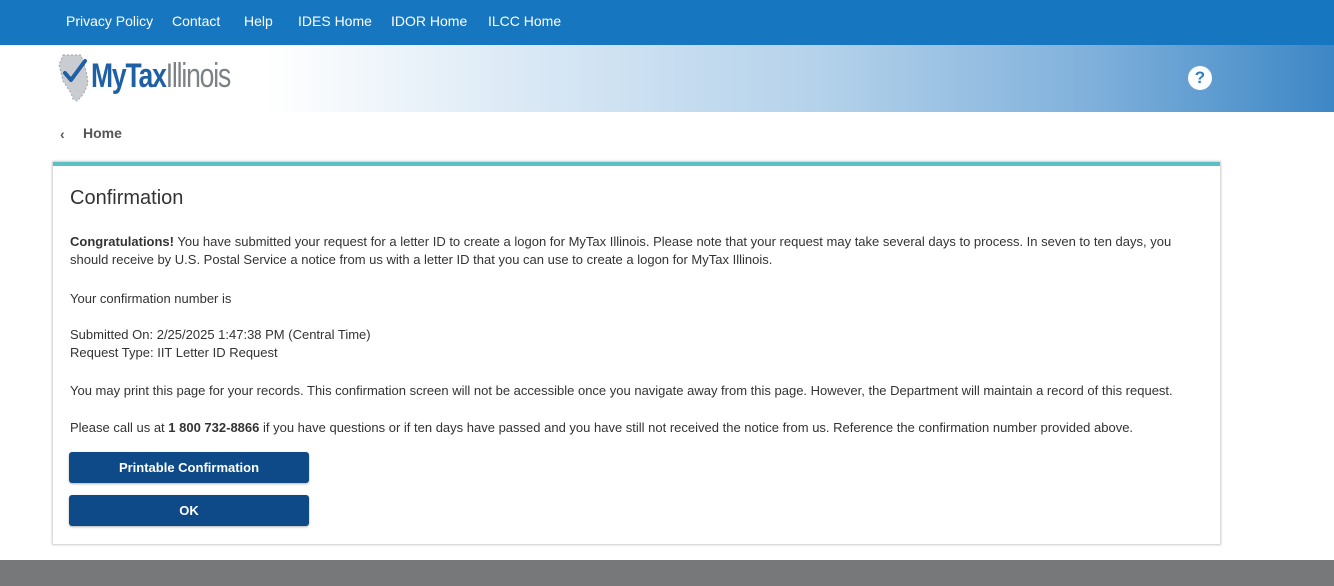 The height and width of the screenshot is (586, 1334). I want to click on ok-button: OK, so click(189, 510).